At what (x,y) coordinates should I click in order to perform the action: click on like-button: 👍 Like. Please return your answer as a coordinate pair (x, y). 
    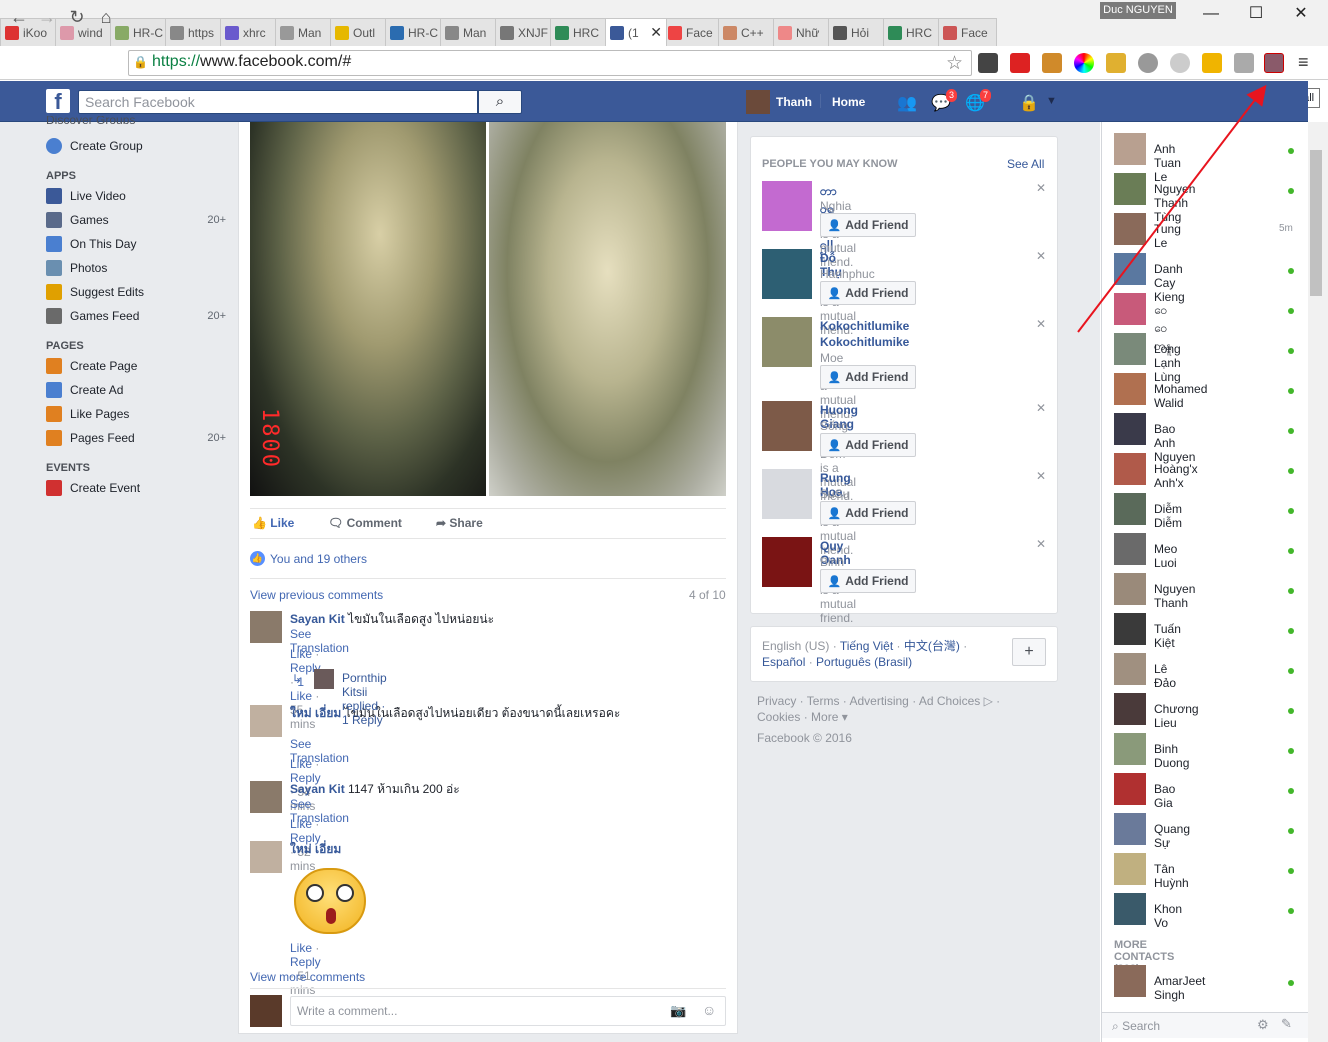
    Looking at the image, I should click on (273, 523).